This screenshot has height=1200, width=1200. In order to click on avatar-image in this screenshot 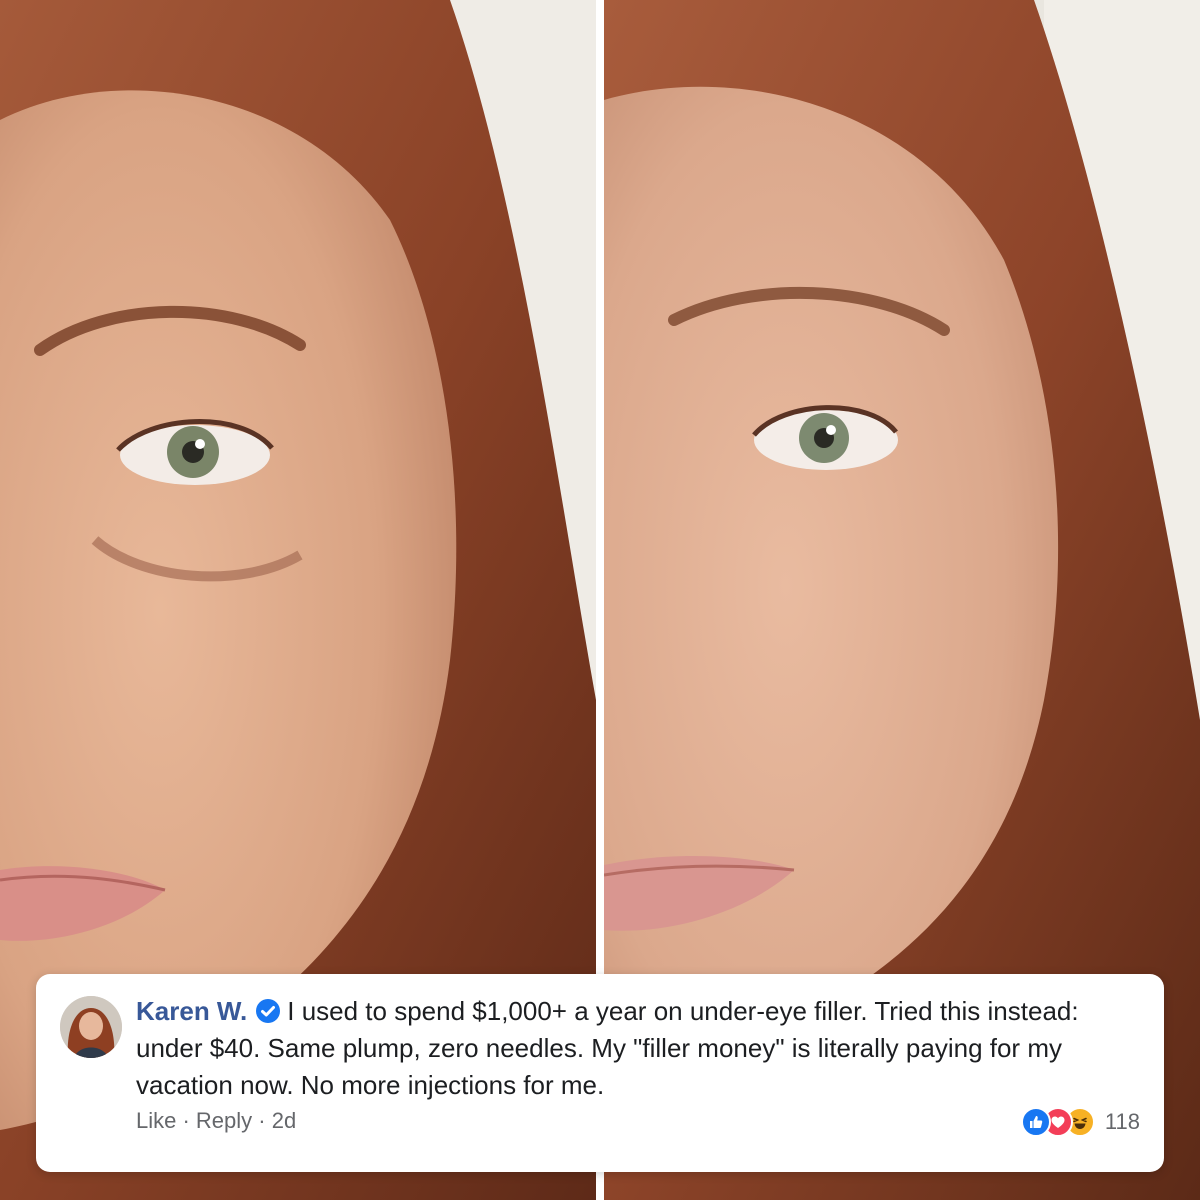, I will do `click(91, 1027)`.